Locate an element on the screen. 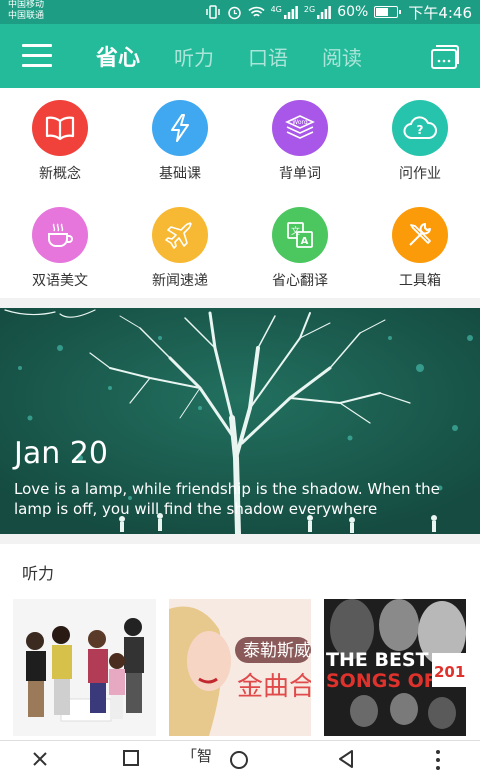  grid-item-beidanci: Word 背单词 is located at coordinates (300, 141).